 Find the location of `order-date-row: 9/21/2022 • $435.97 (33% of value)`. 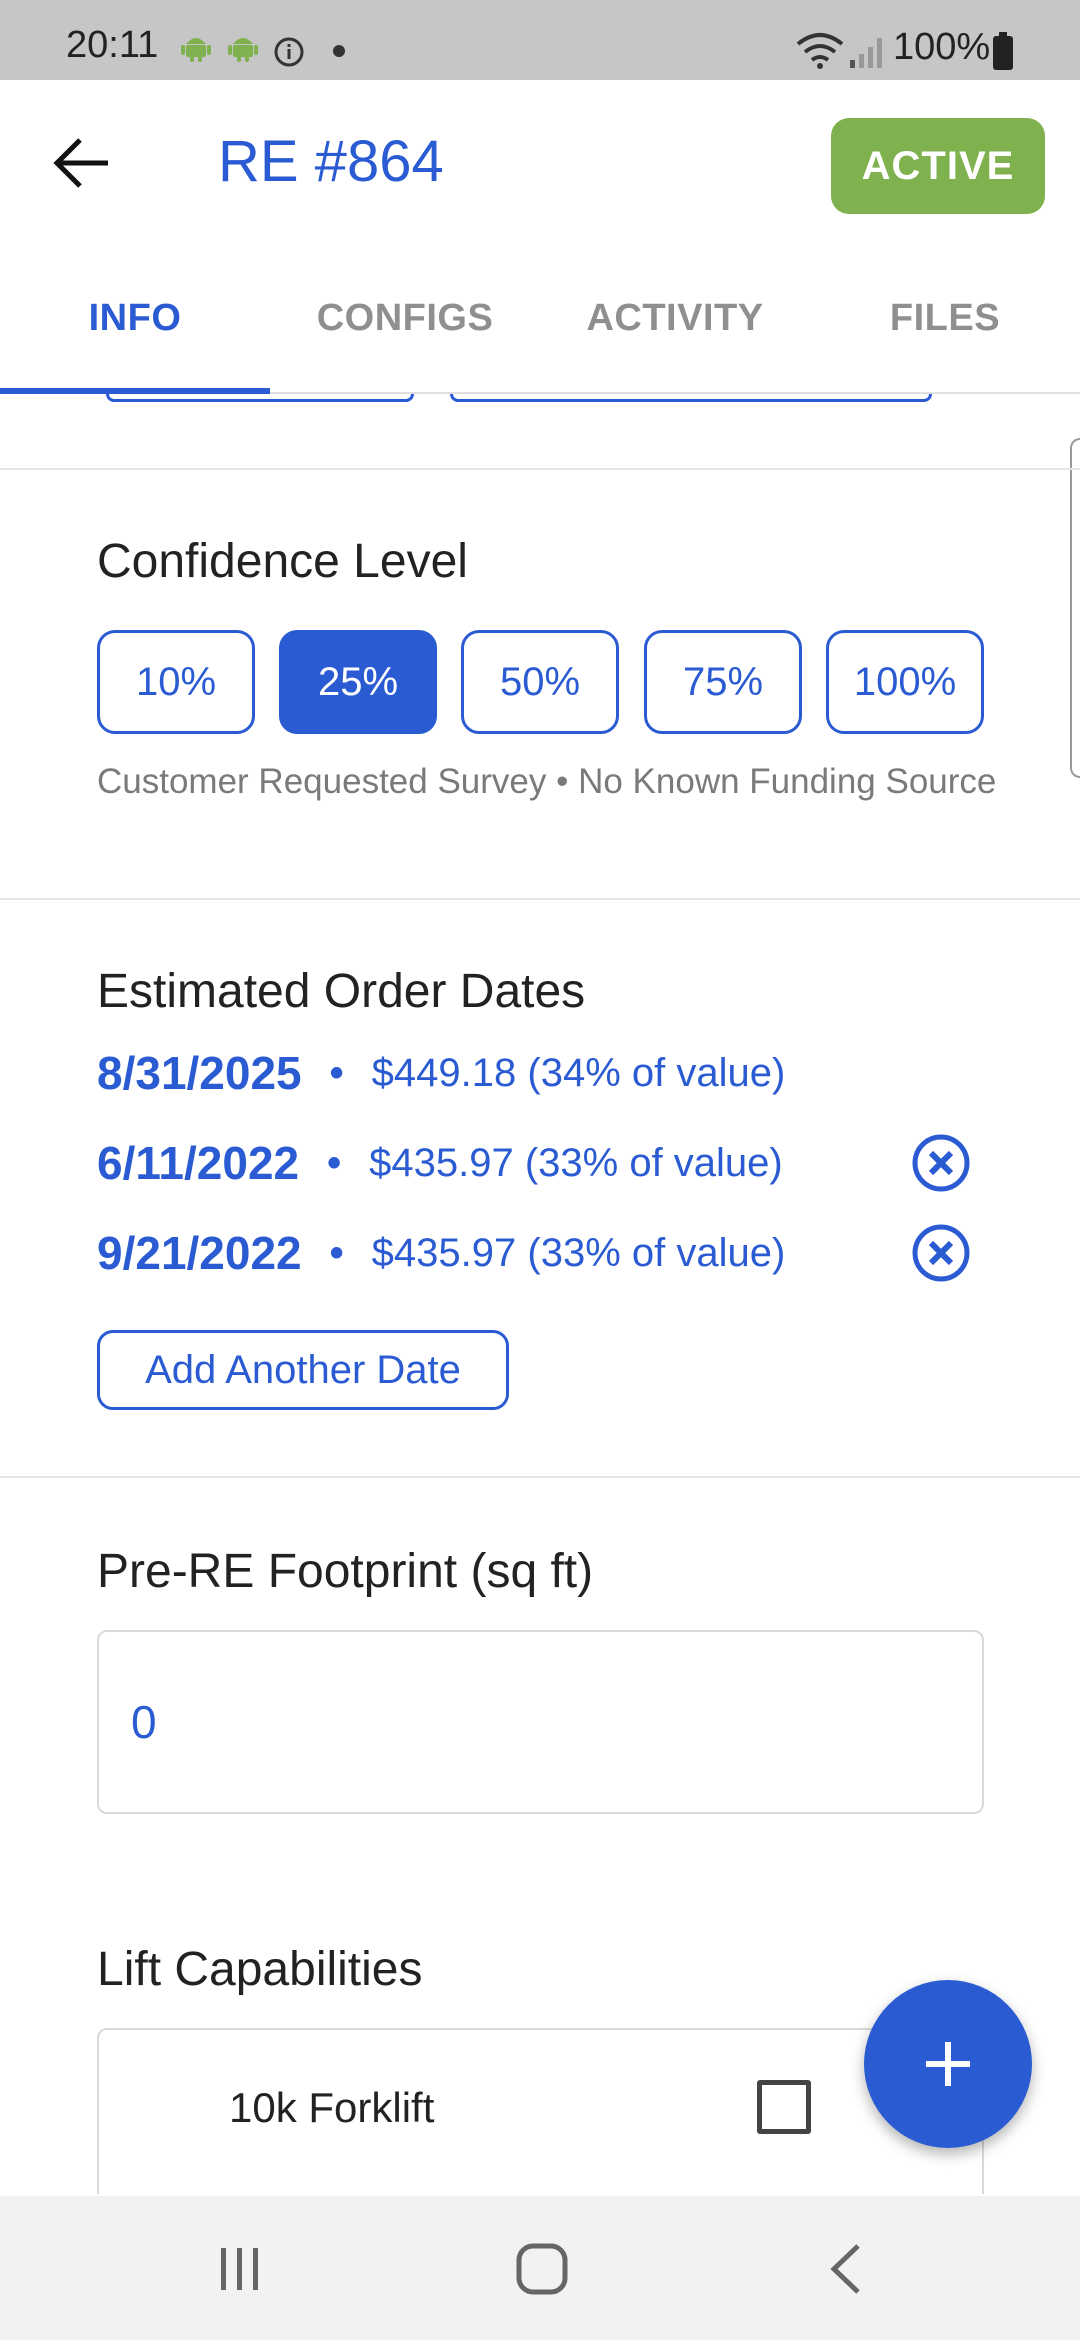

order-date-row: 9/21/2022 • $435.97 (33% of value) is located at coordinates (441, 1253).